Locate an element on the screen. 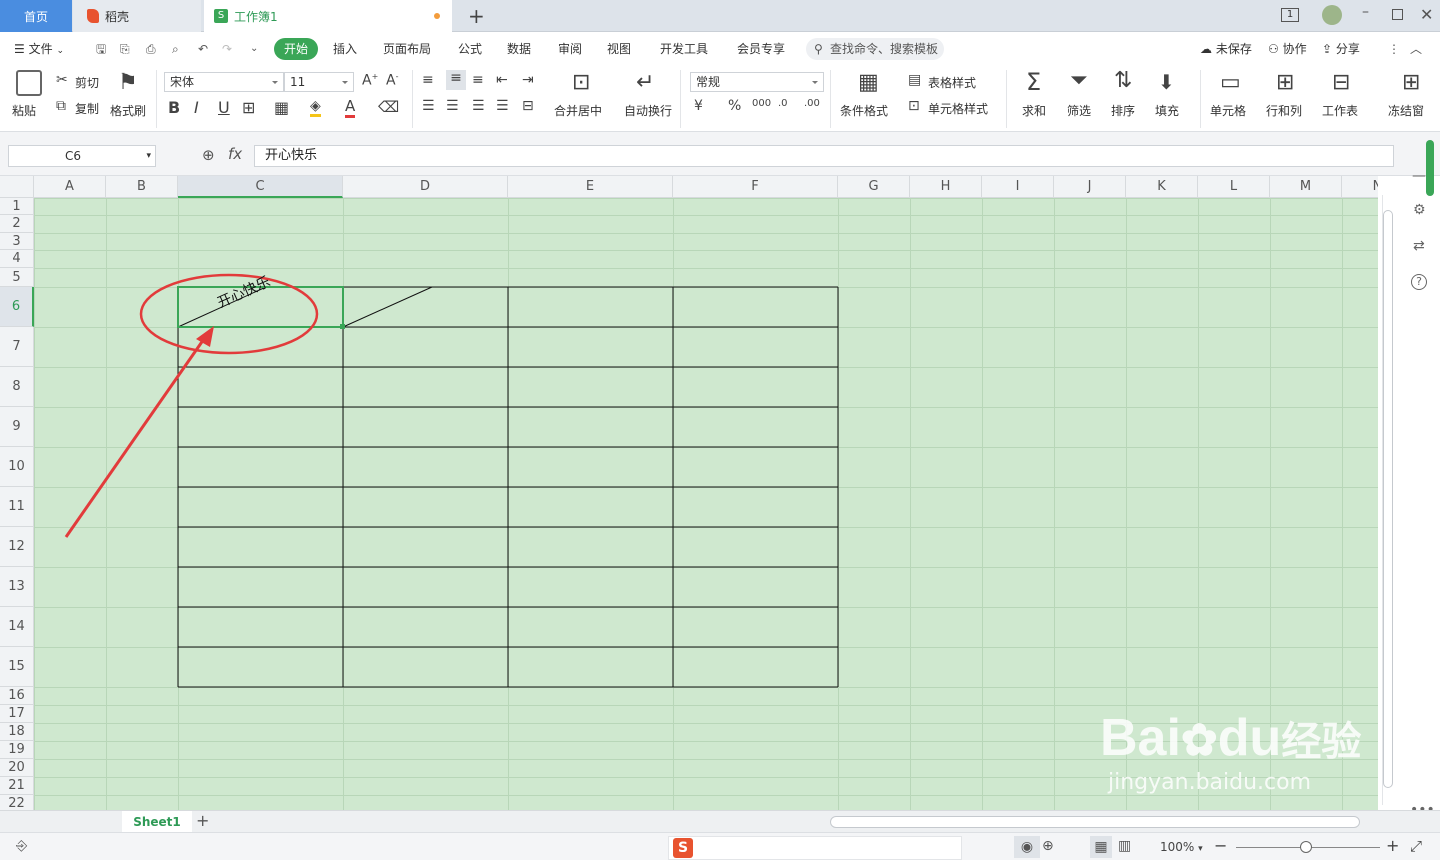 The image size is (1440, 860). table-style-icon: ▤ is located at coordinates (914, 80).